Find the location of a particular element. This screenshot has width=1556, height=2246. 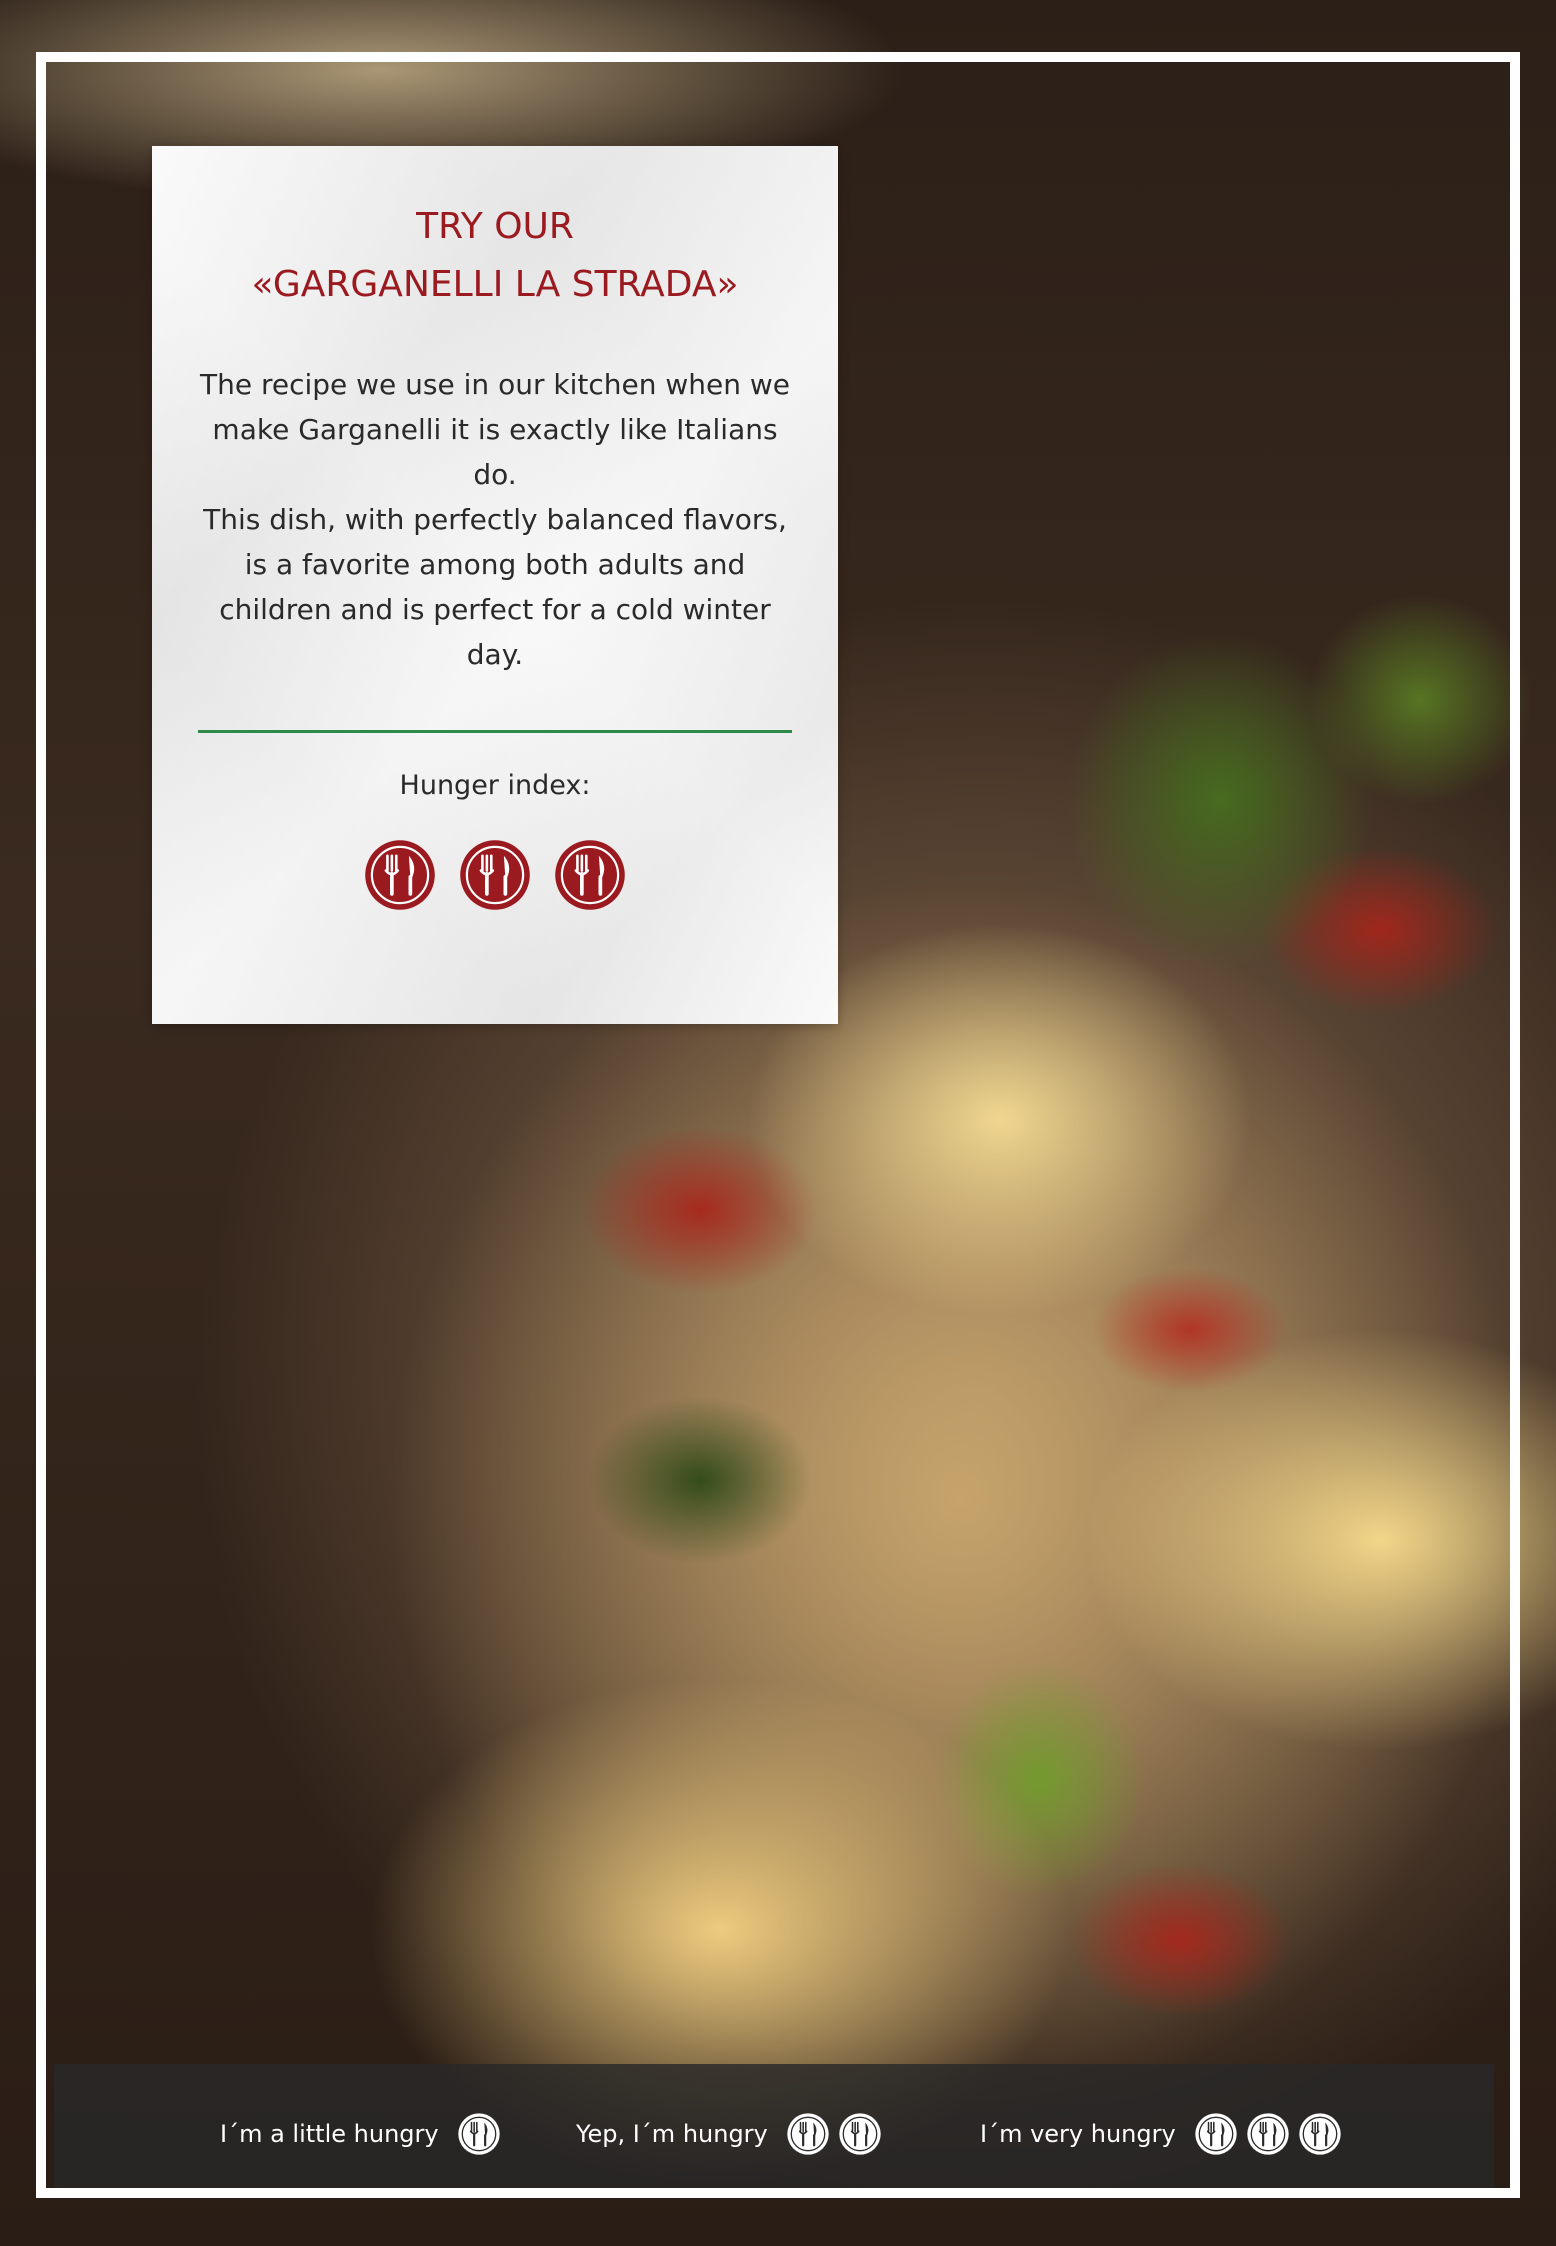

legend-label: I´m a little hungry is located at coordinates (329, 2134).